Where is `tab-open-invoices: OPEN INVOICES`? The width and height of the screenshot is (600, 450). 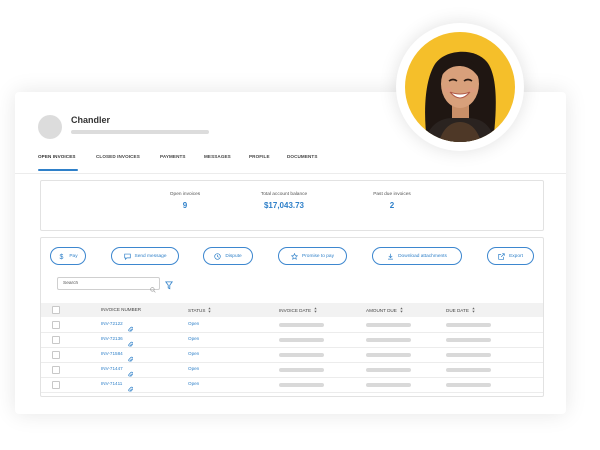 tab-open-invoices: OPEN INVOICES is located at coordinates (58, 163).